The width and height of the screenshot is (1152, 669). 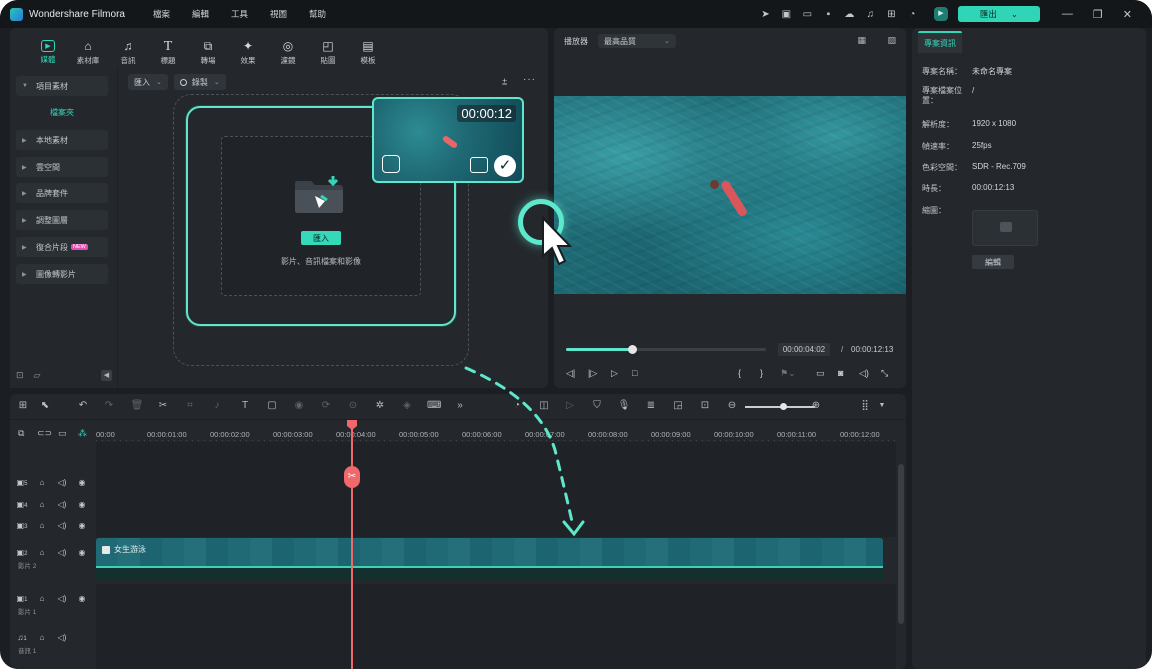 What do you see at coordinates (278, 14) in the screenshot?
I see `menu-view: 視圖` at bounding box center [278, 14].